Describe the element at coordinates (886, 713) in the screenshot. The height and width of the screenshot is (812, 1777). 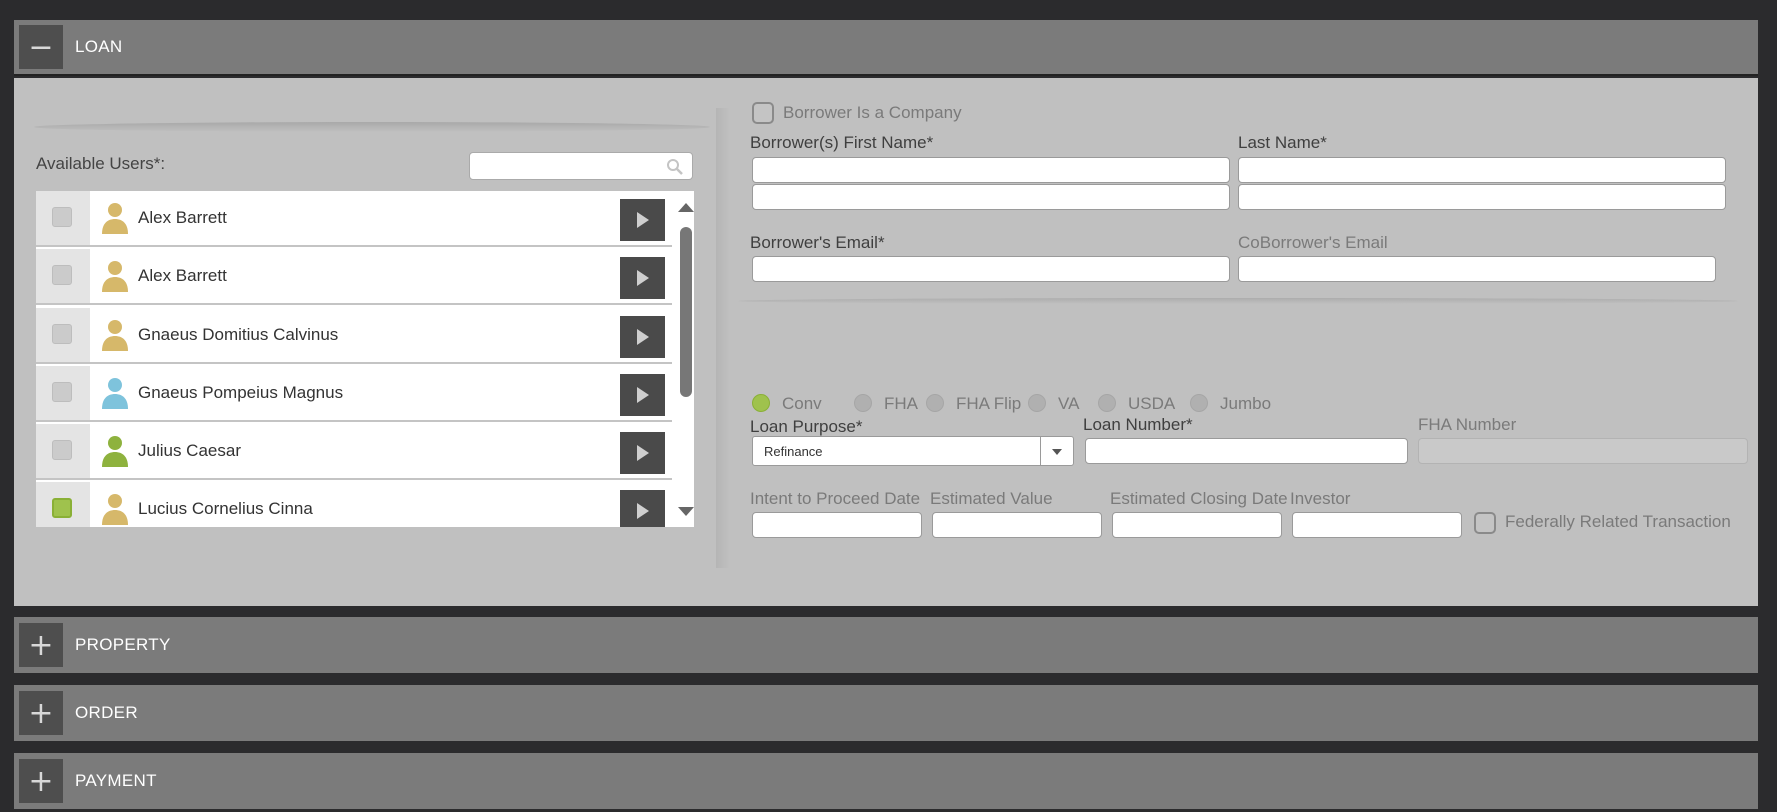
I see `order-section-header: + ORDER` at that location.